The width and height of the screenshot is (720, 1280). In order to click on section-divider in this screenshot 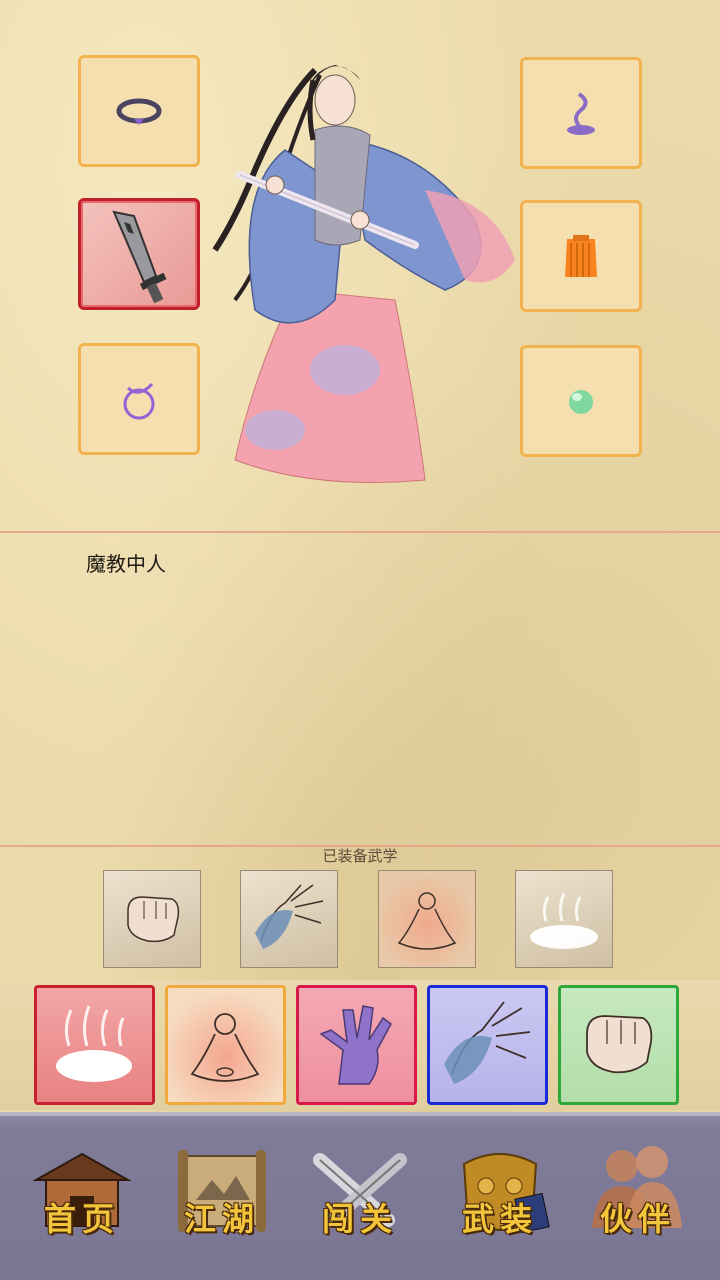, I will do `click(360, 532)`.